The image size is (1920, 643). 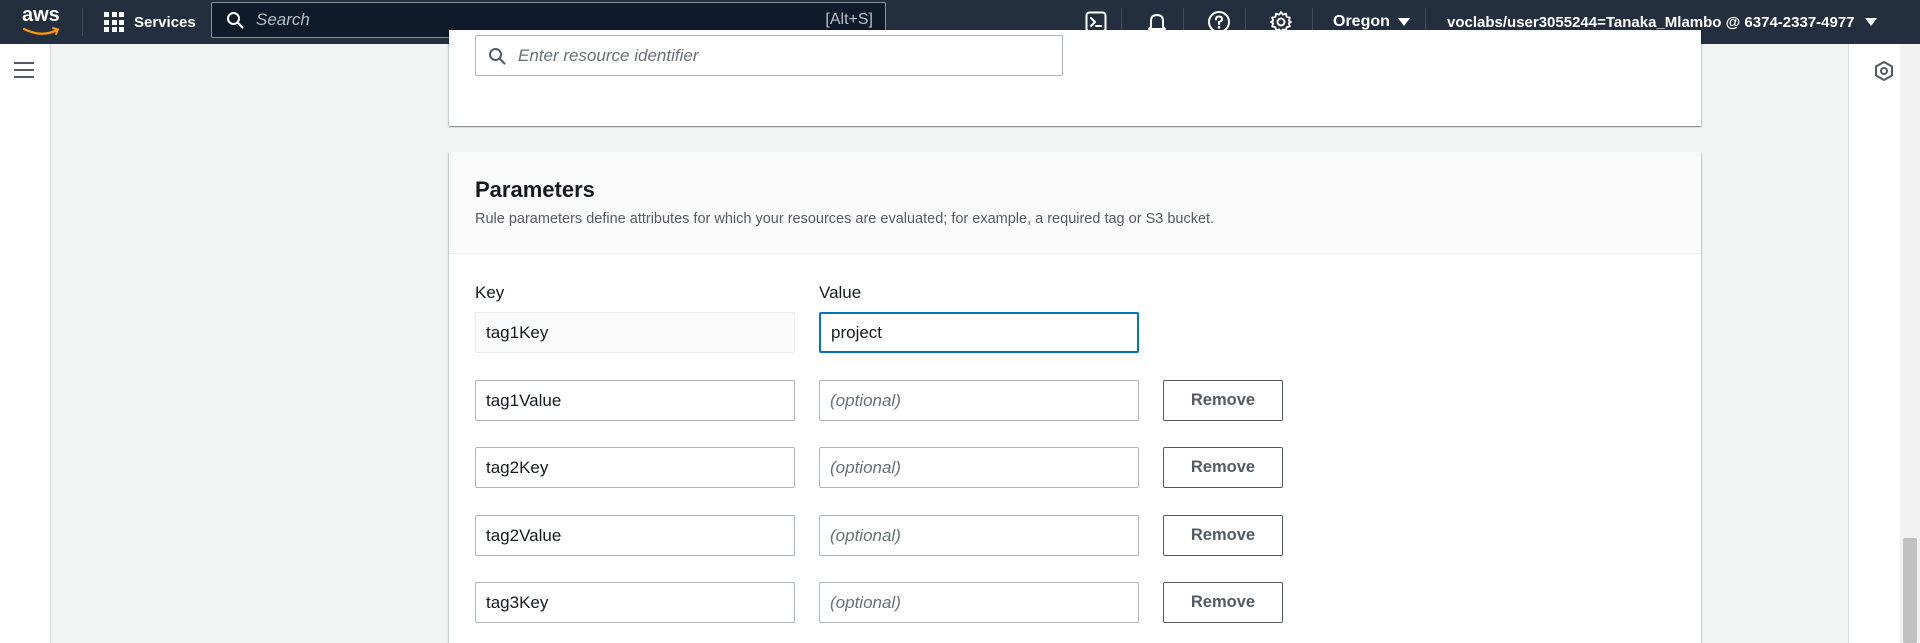 I want to click on aws-logo-text: aws, so click(x=41, y=15).